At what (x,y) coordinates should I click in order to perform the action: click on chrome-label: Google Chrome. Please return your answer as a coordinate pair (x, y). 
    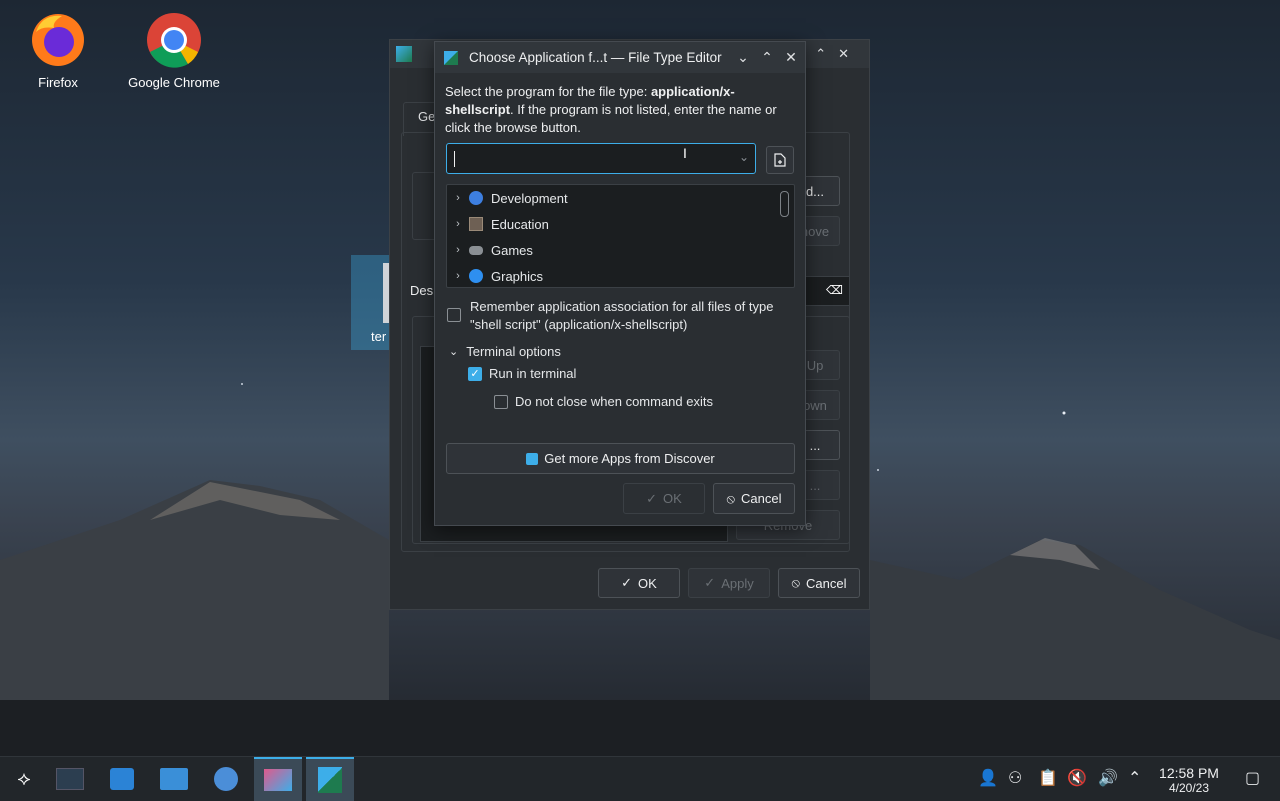
    Looking at the image, I should click on (174, 82).